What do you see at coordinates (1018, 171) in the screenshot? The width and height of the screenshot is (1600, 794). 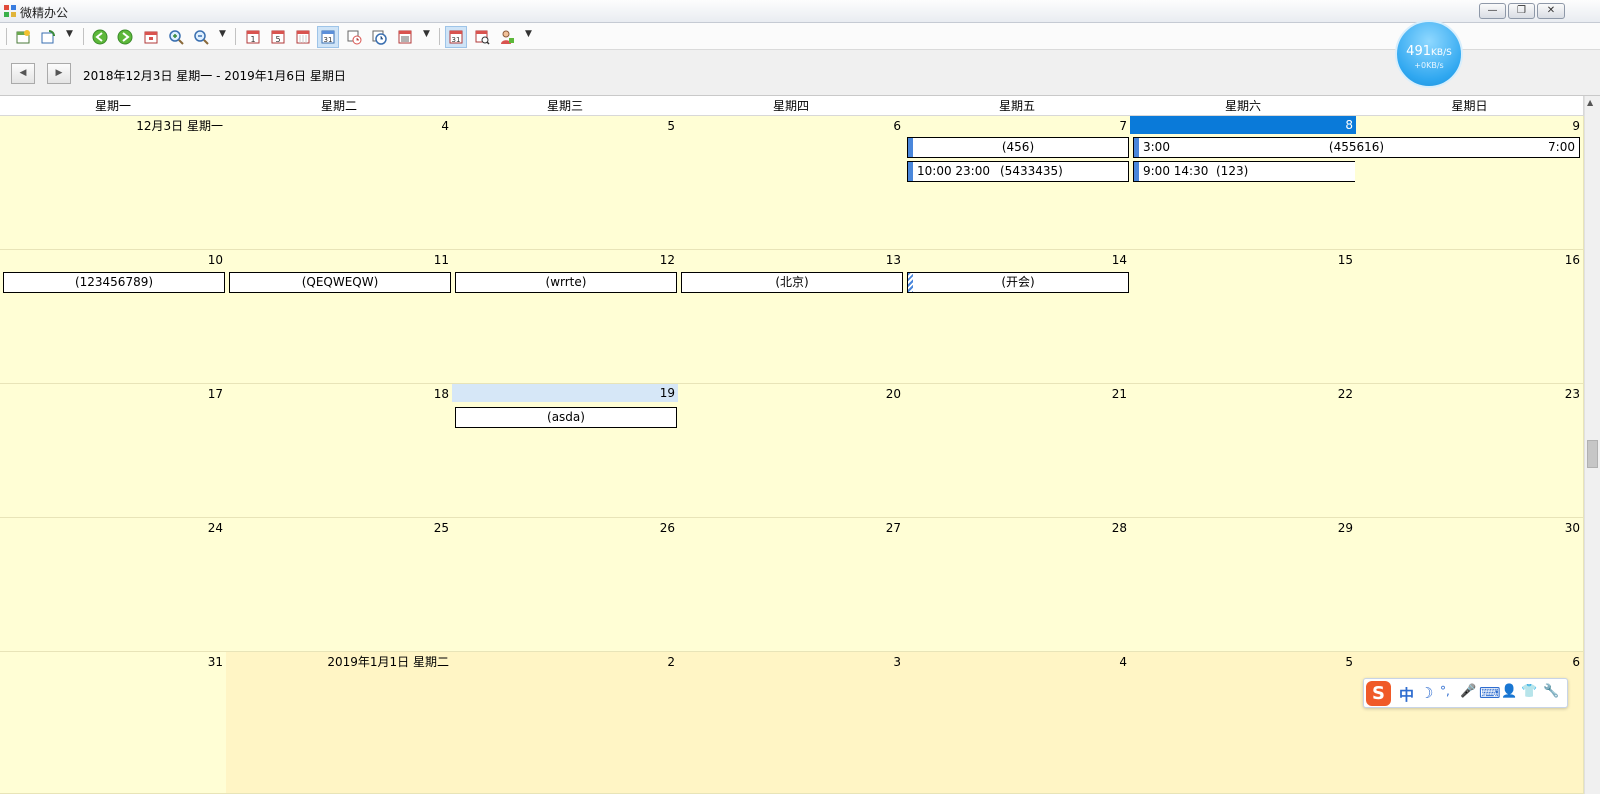 I see `appointment: 10:00 23:00 (5433435)` at bounding box center [1018, 171].